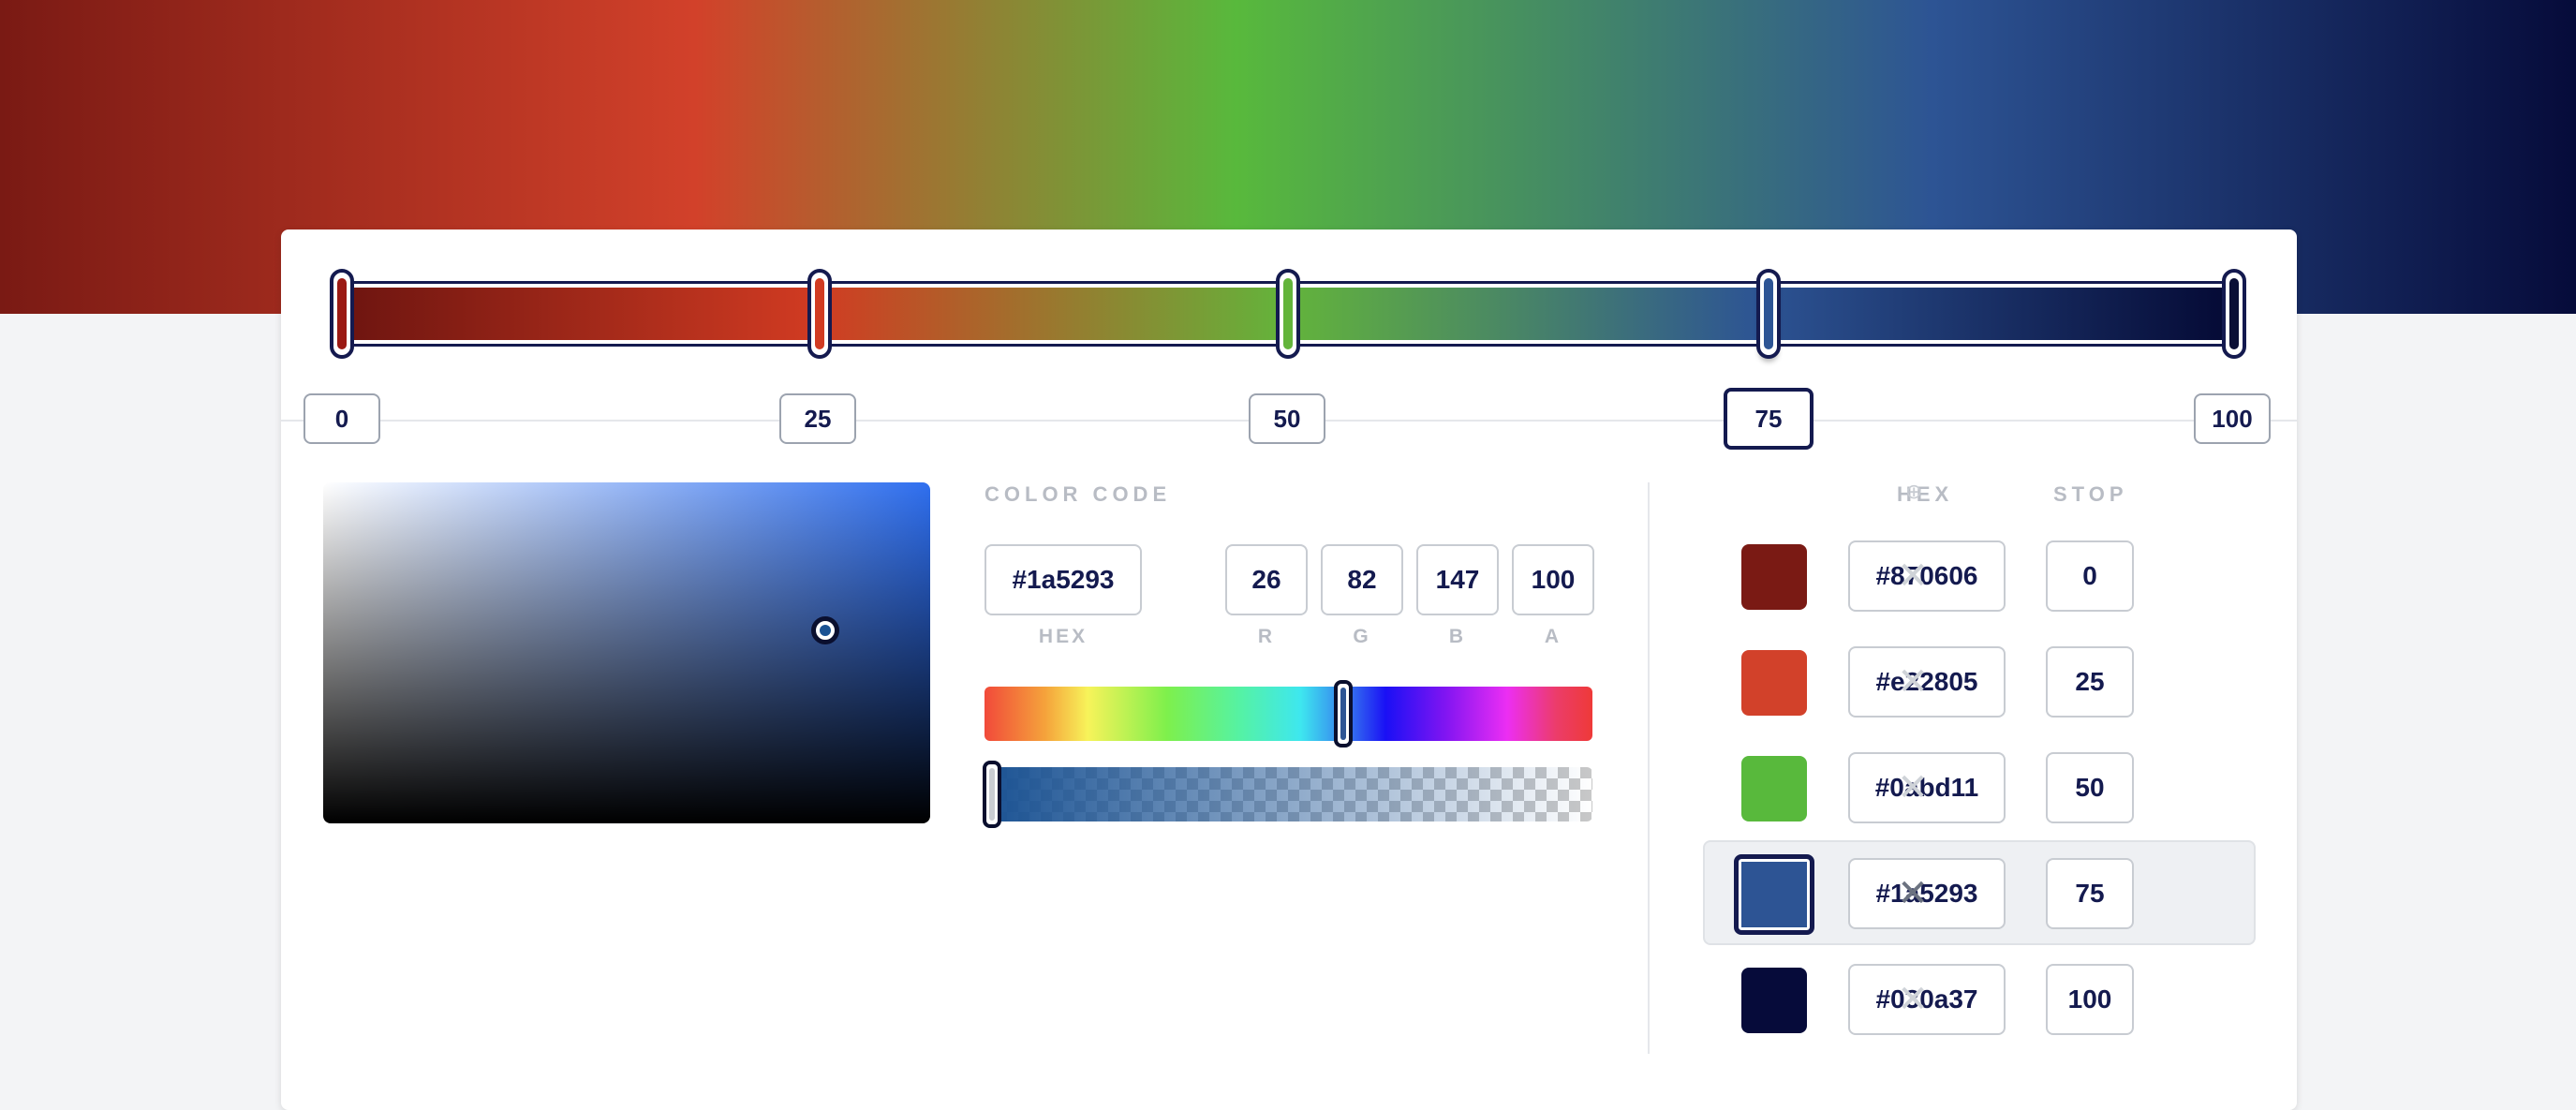  What do you see at coordinates (2090, 787) in the screenshot?
I see `stop-position-input-50: 50` at bounding box center [2090, 787].